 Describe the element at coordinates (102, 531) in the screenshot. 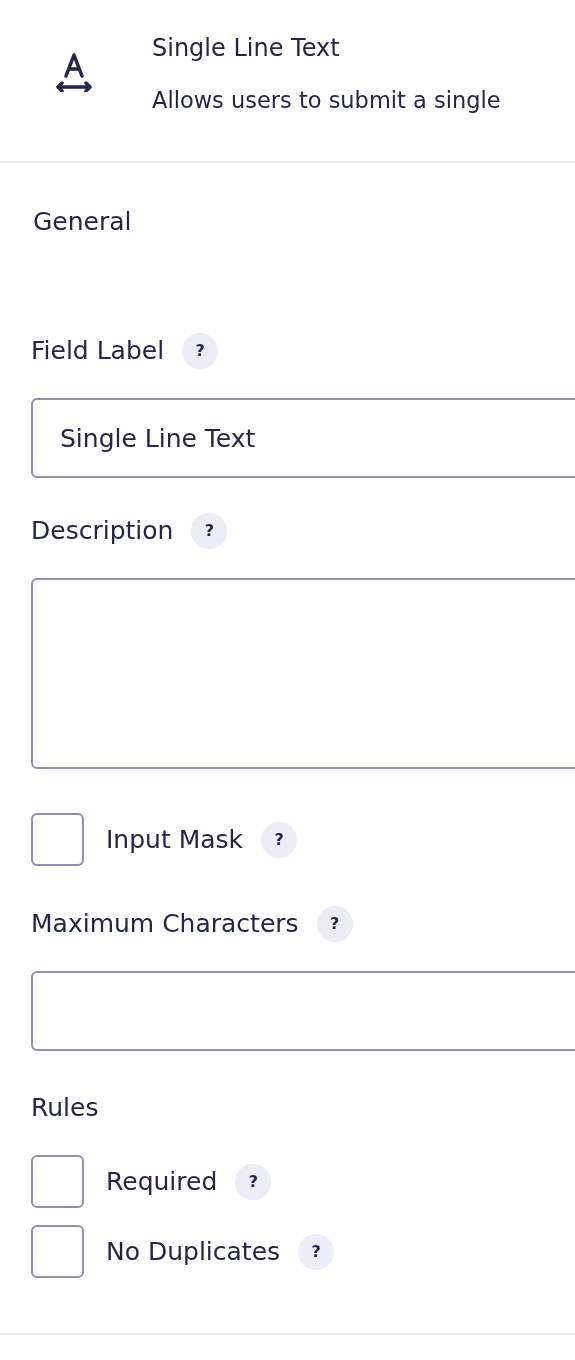

I see `field-label: Description` at that location.